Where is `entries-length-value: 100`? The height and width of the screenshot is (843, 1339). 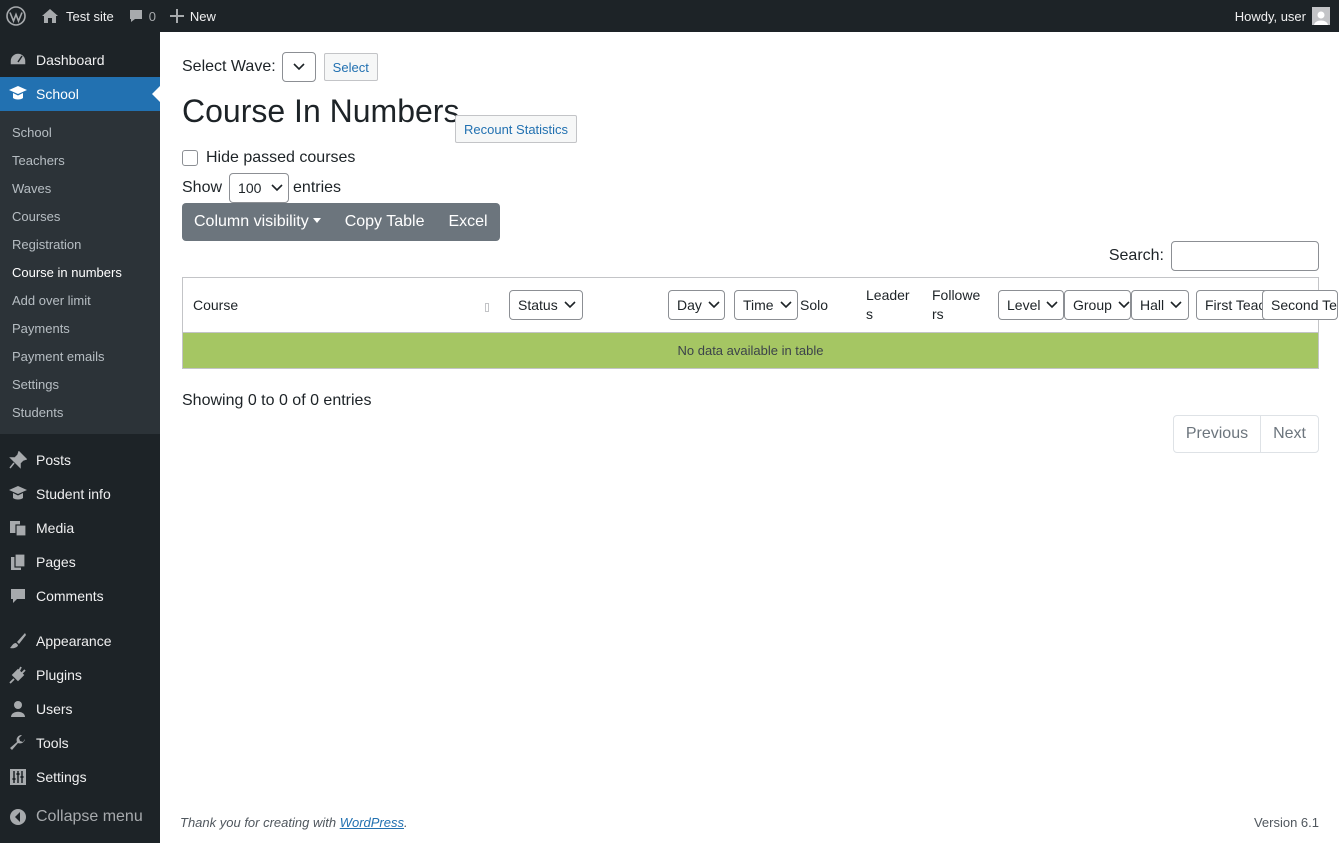
entries-length-value: 100 is located at coordinates (250, 188).